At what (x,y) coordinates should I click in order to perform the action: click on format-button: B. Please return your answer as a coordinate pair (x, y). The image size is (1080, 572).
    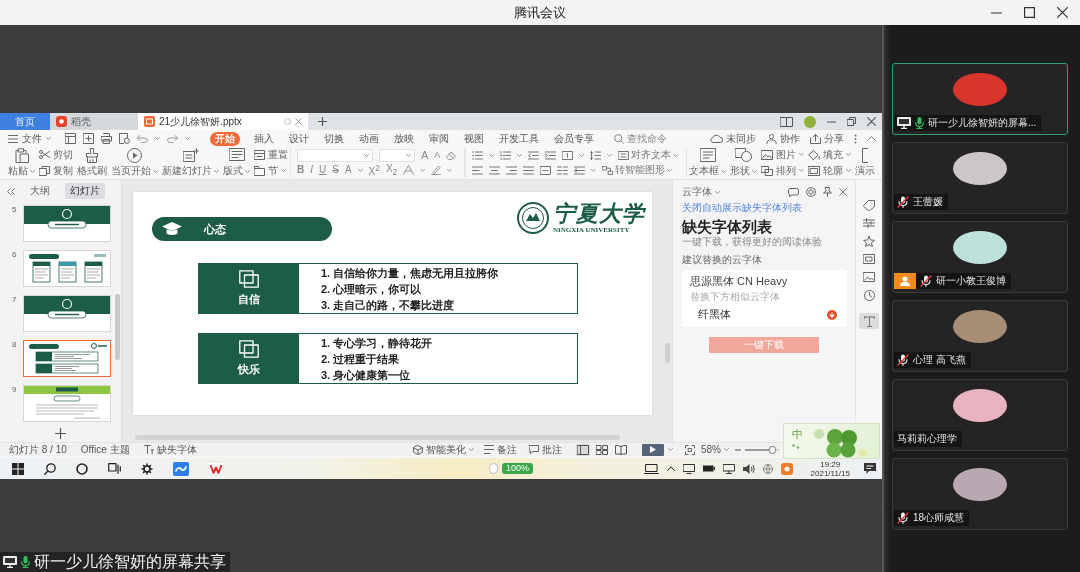
    Looking at the image, I should click on (301, 170).